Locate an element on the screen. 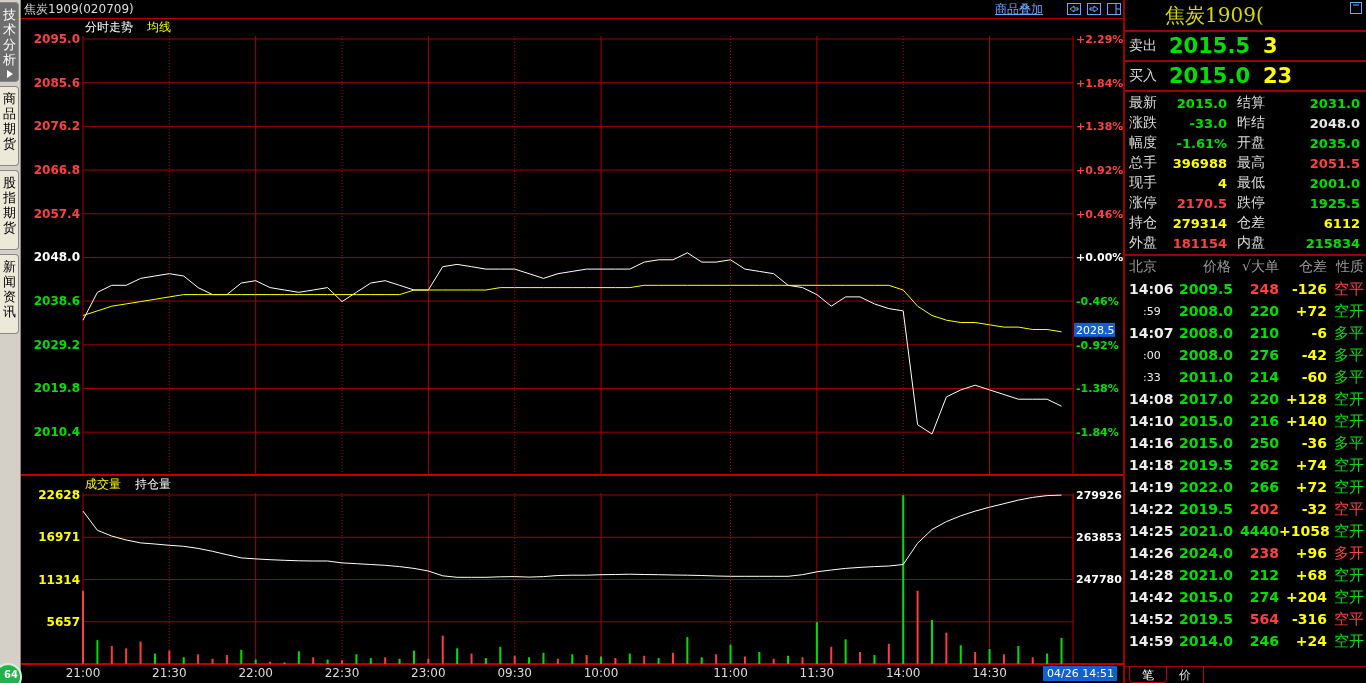 Image resolution: width=1366 pixels, height=683 pixels. tick-change: -32 is located at coordinates (1313, 509).